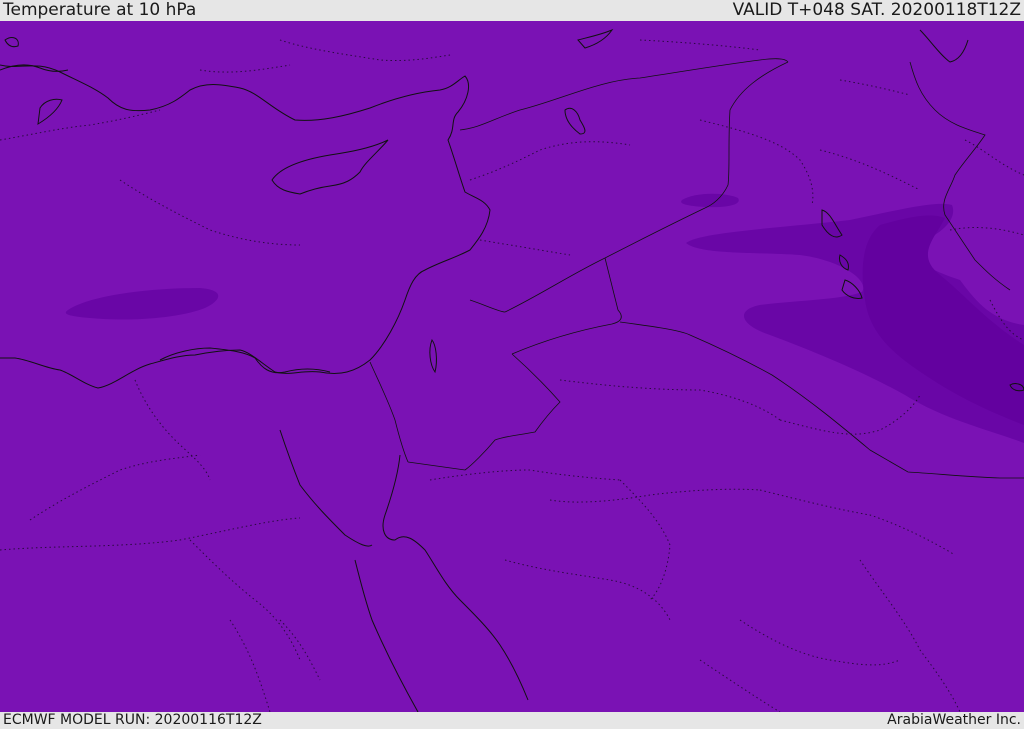 The image size is (1024, 729). I want to click on red-sea-east, so click(455, 577).